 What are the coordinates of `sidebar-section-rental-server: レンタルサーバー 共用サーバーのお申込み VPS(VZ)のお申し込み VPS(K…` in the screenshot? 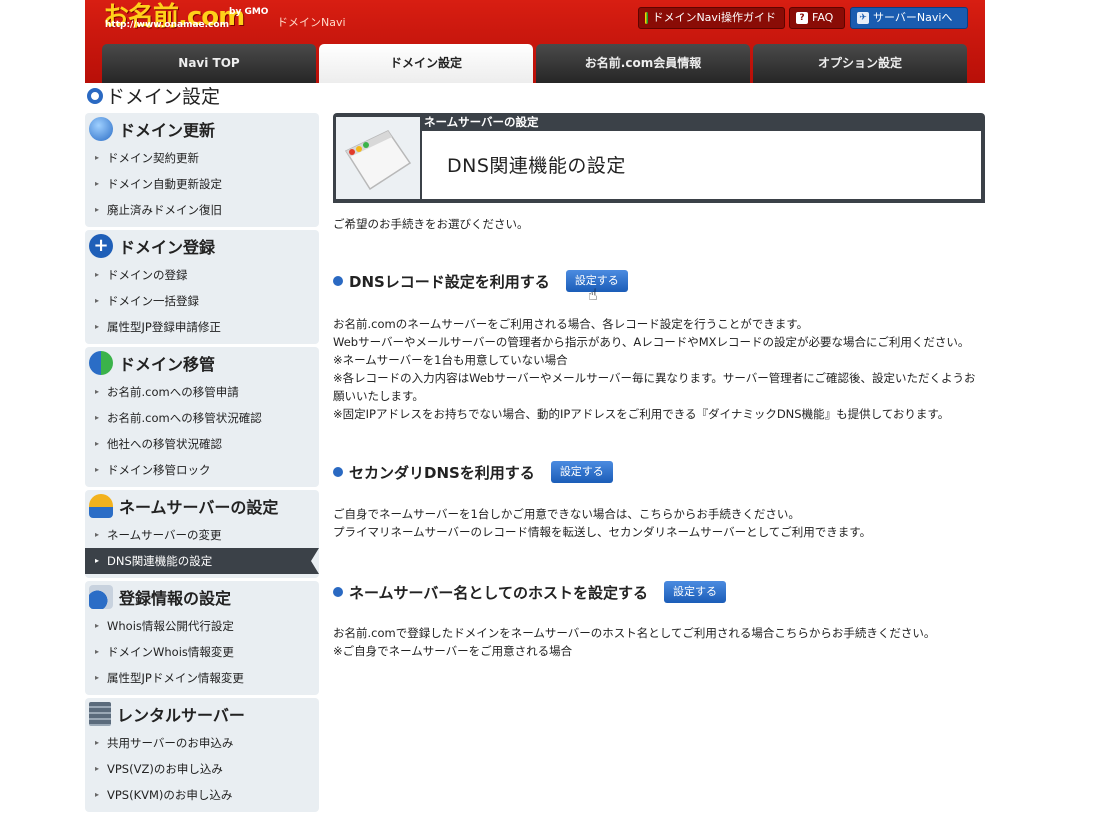 It's located at (202, 755).